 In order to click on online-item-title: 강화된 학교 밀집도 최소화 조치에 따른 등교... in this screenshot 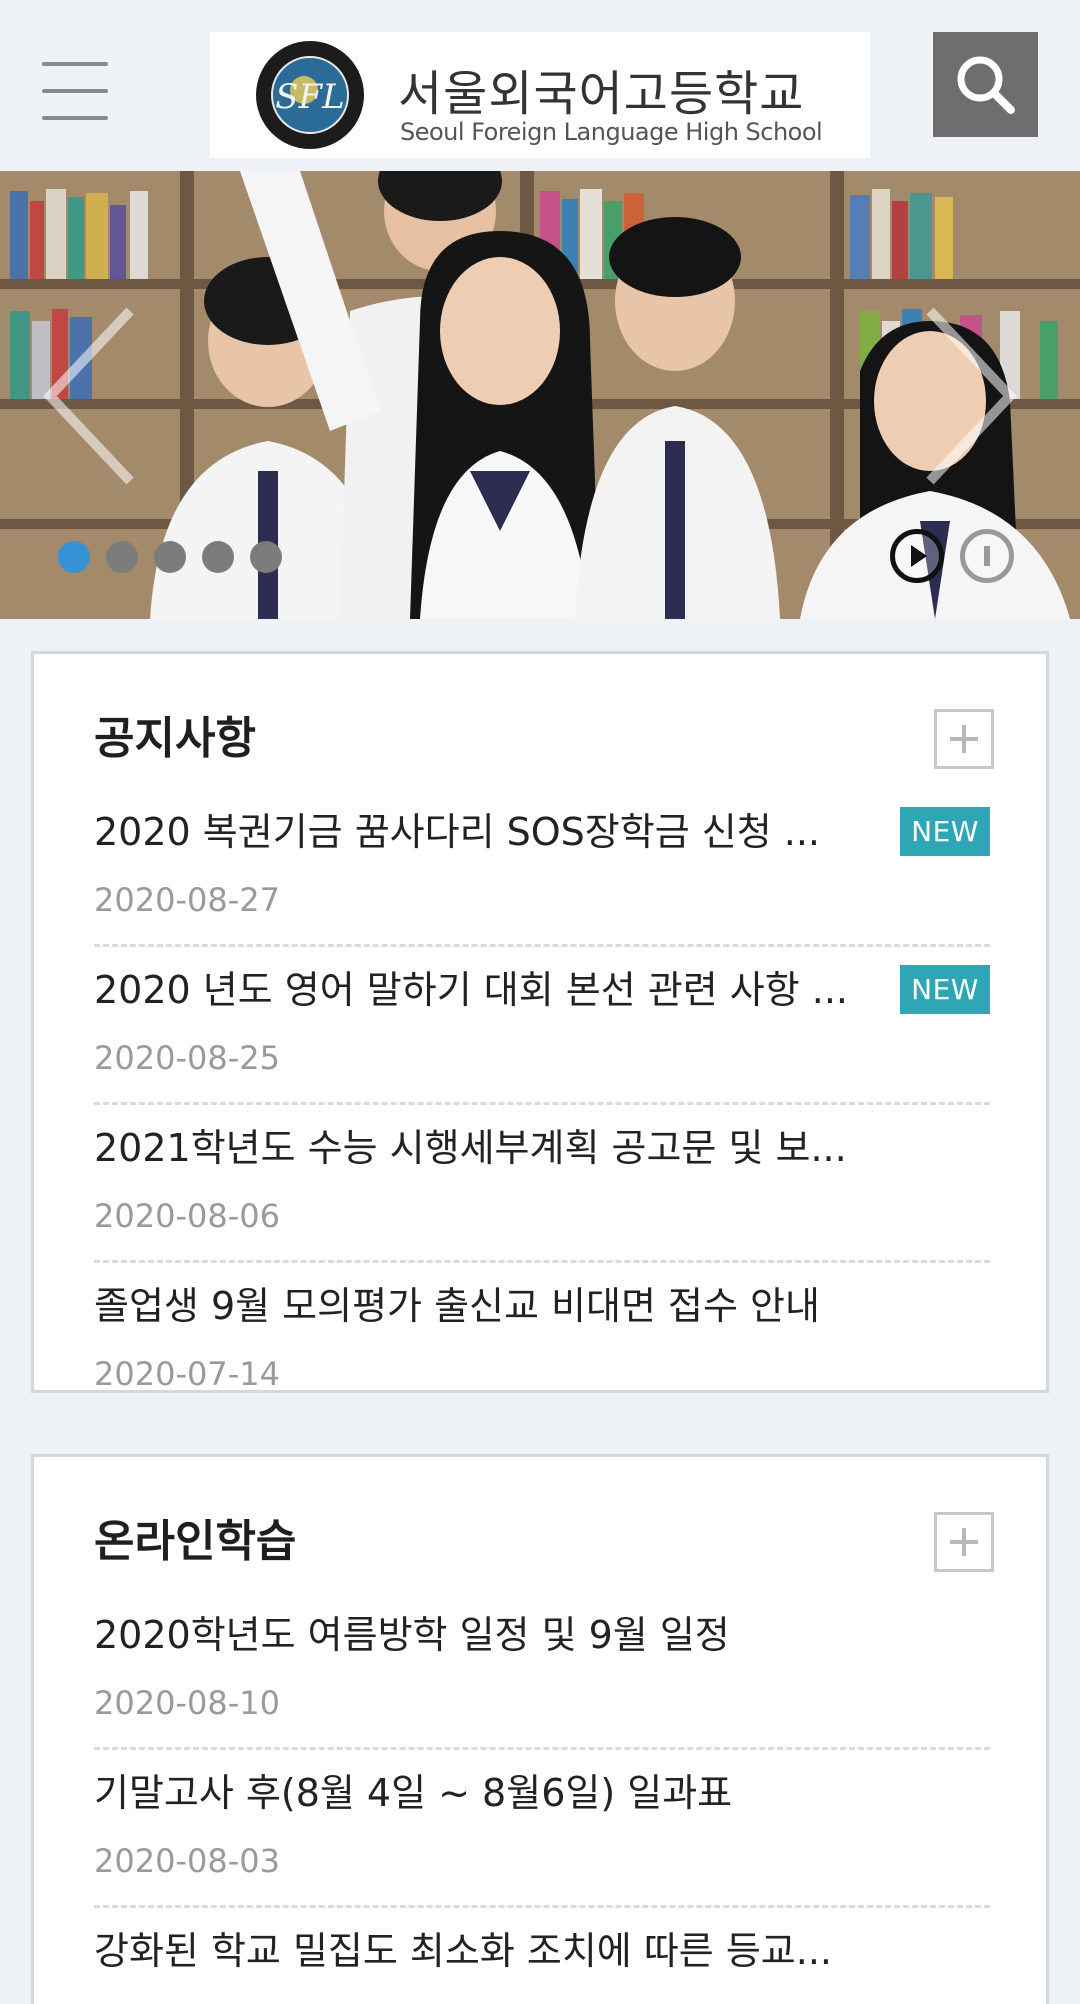, I will do `click(463, 1951)`.